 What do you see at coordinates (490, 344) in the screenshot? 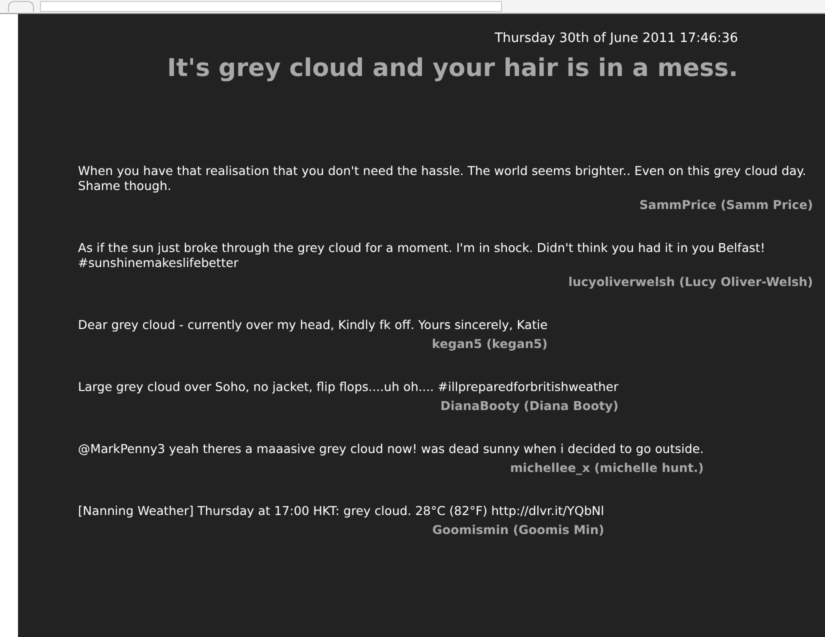
I see `tweet-author: kegan5 (kegan5)` at bounding box center [490, 344].